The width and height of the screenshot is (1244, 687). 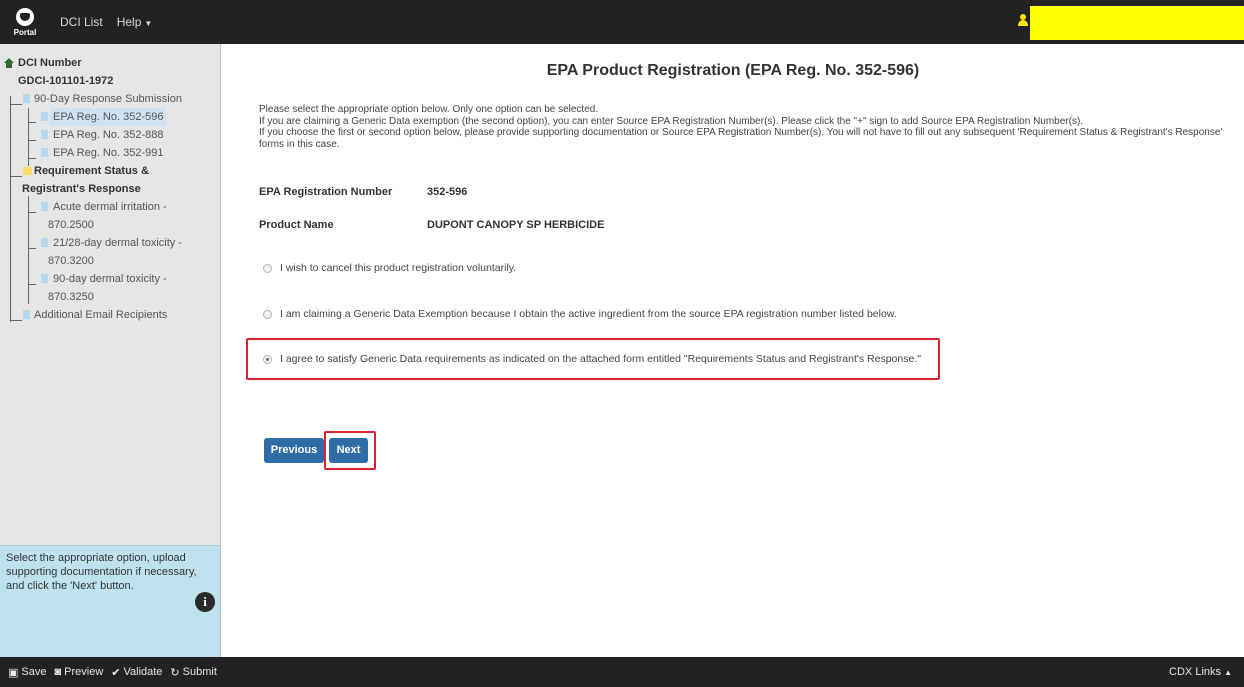 What do you see at coordinates (110, 261) in the screenshot?
I see `tree-item-21-28-day-dermal-code: 870.3200` at bounding box center [110, 261].